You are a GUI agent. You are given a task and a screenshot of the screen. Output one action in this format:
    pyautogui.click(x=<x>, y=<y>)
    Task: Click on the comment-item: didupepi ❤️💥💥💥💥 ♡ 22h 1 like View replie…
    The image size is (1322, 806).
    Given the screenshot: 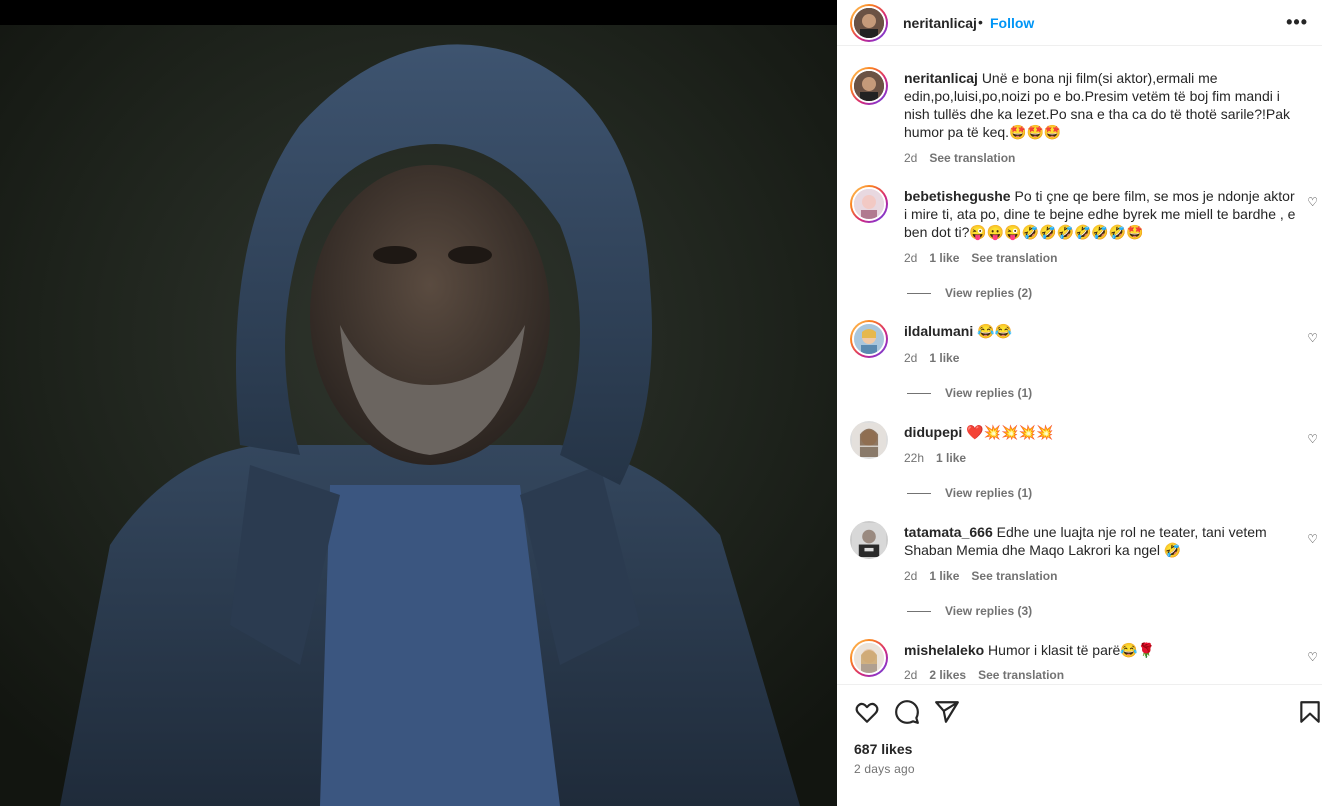 What is the action you would take?
    pyautogui.click(x=1079, y=461)
    